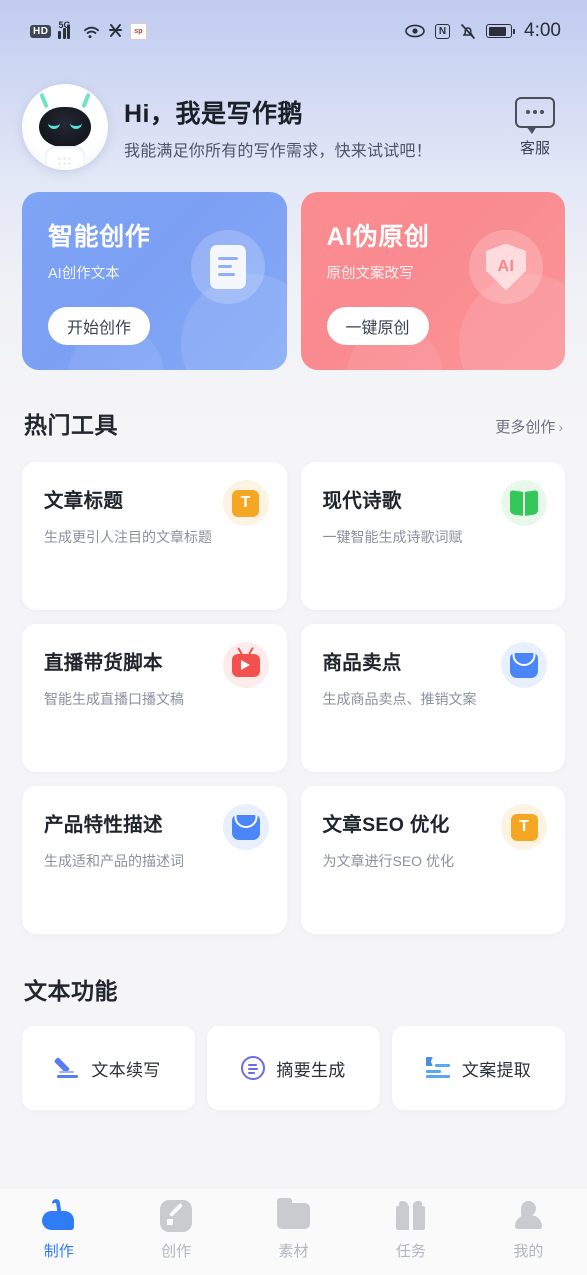  I want to click on vpn-icon, so click(115, 31).